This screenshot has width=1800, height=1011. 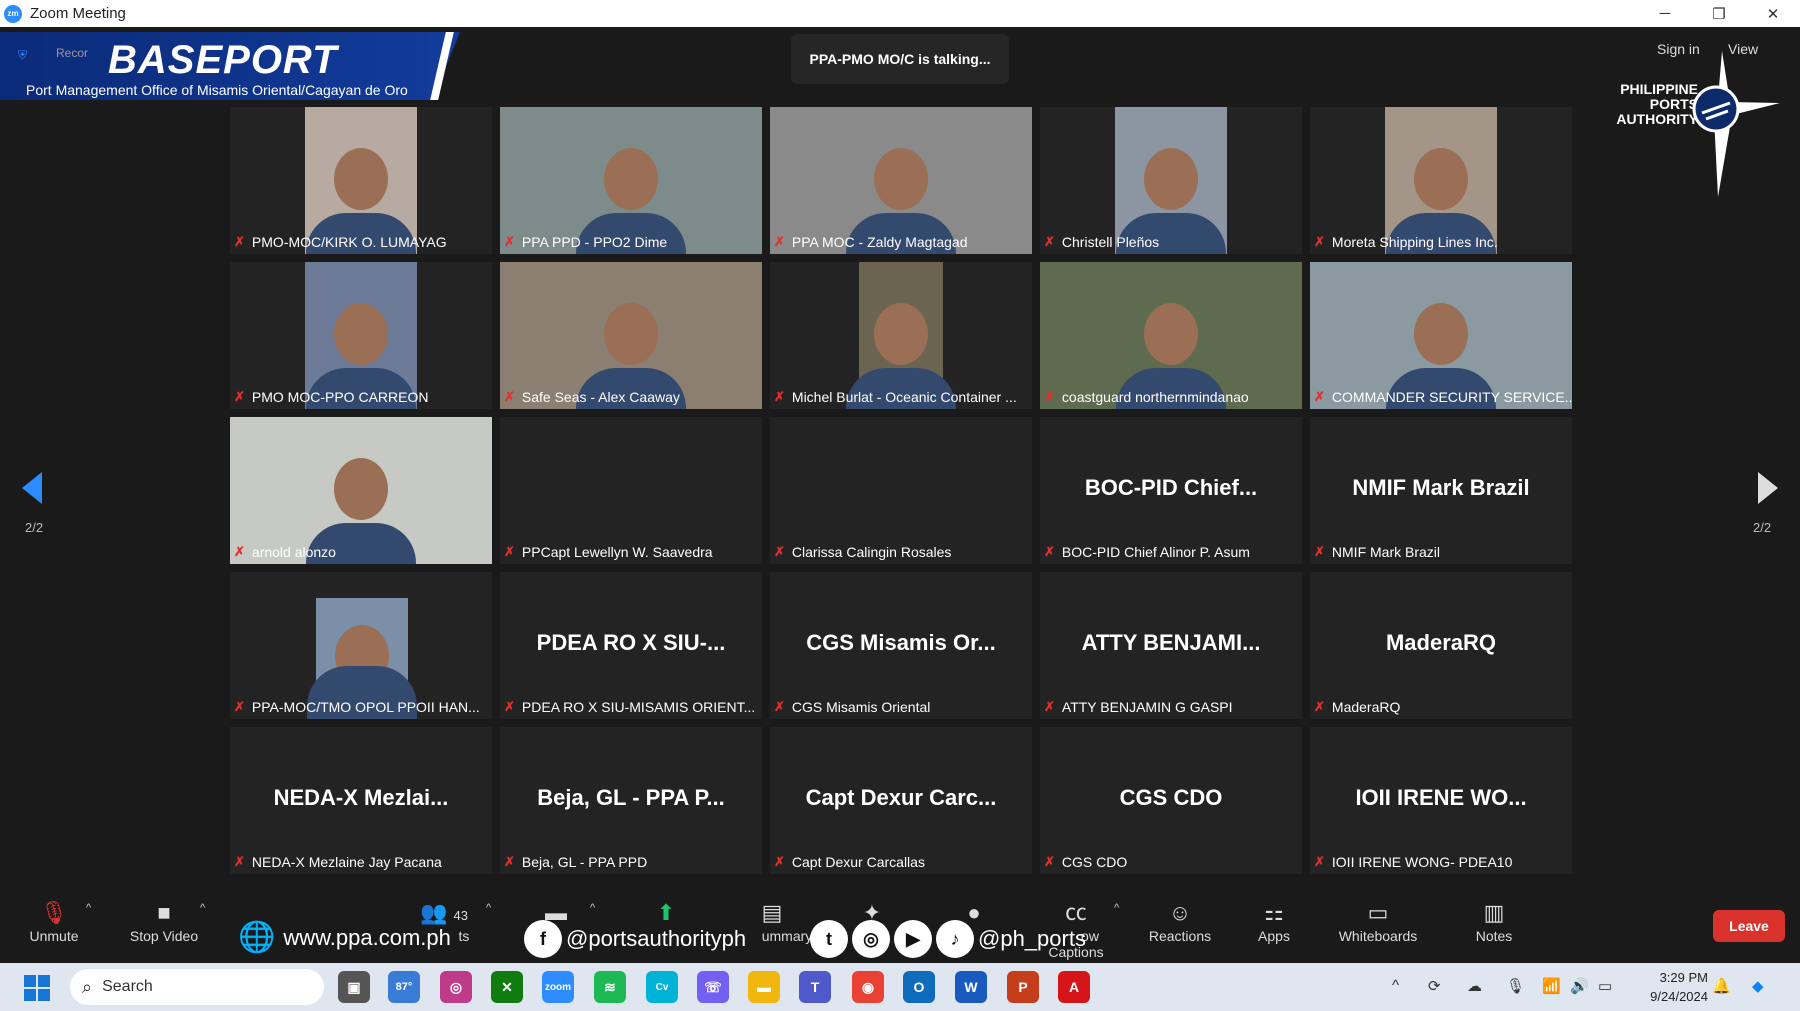 What do you see at coordinates (1736, 124) in the screenshot?
I see `ppa-compass-icon` at bounding box center [1736, 124].